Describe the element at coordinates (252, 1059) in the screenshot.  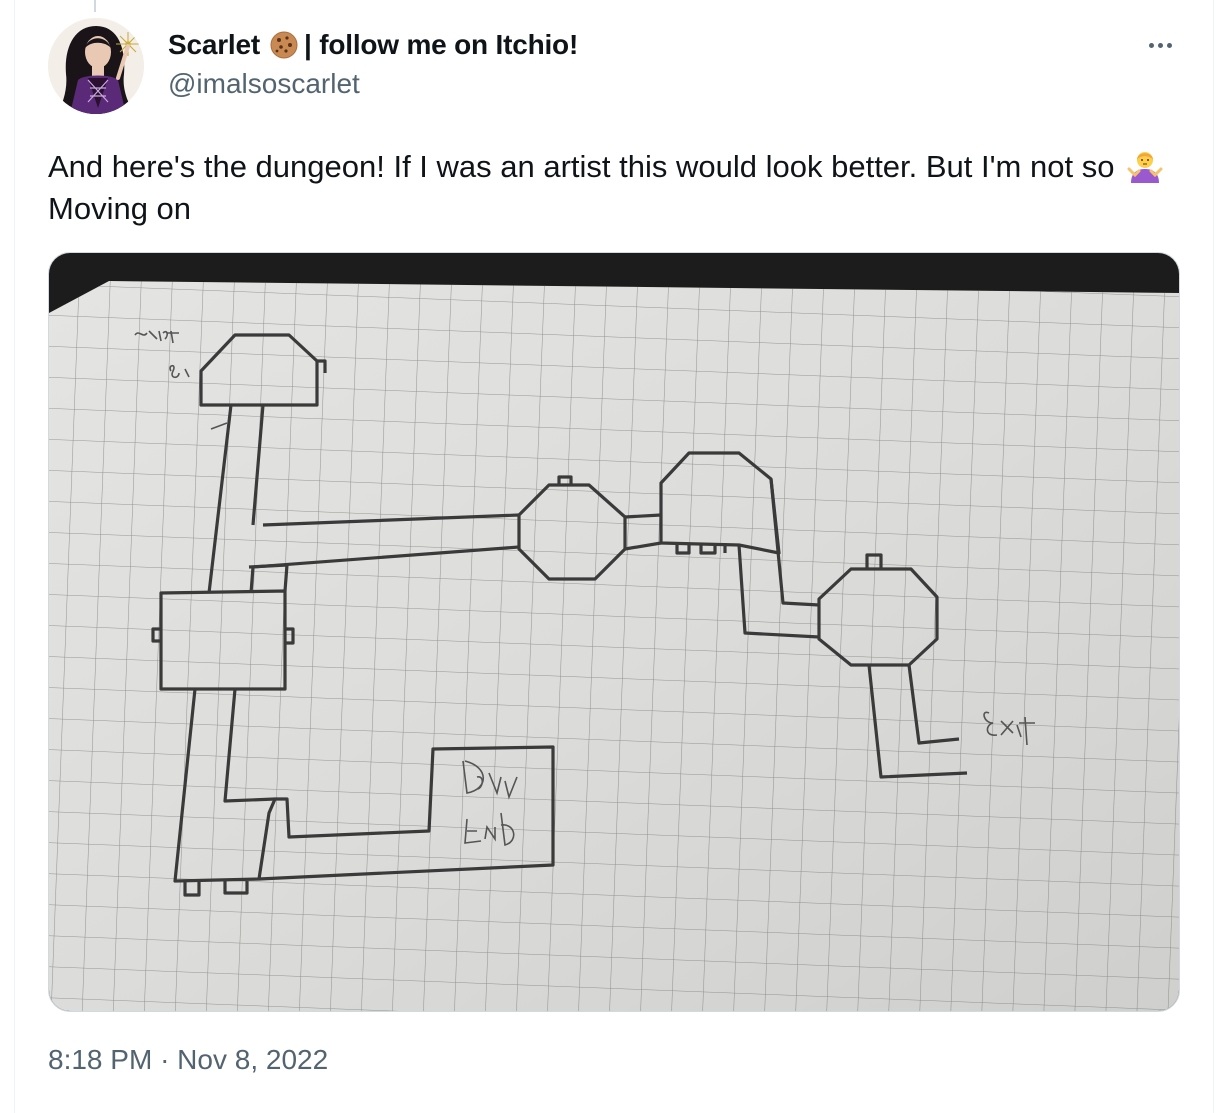
I see `tweet-date: Nov 8, 2022` at that location.